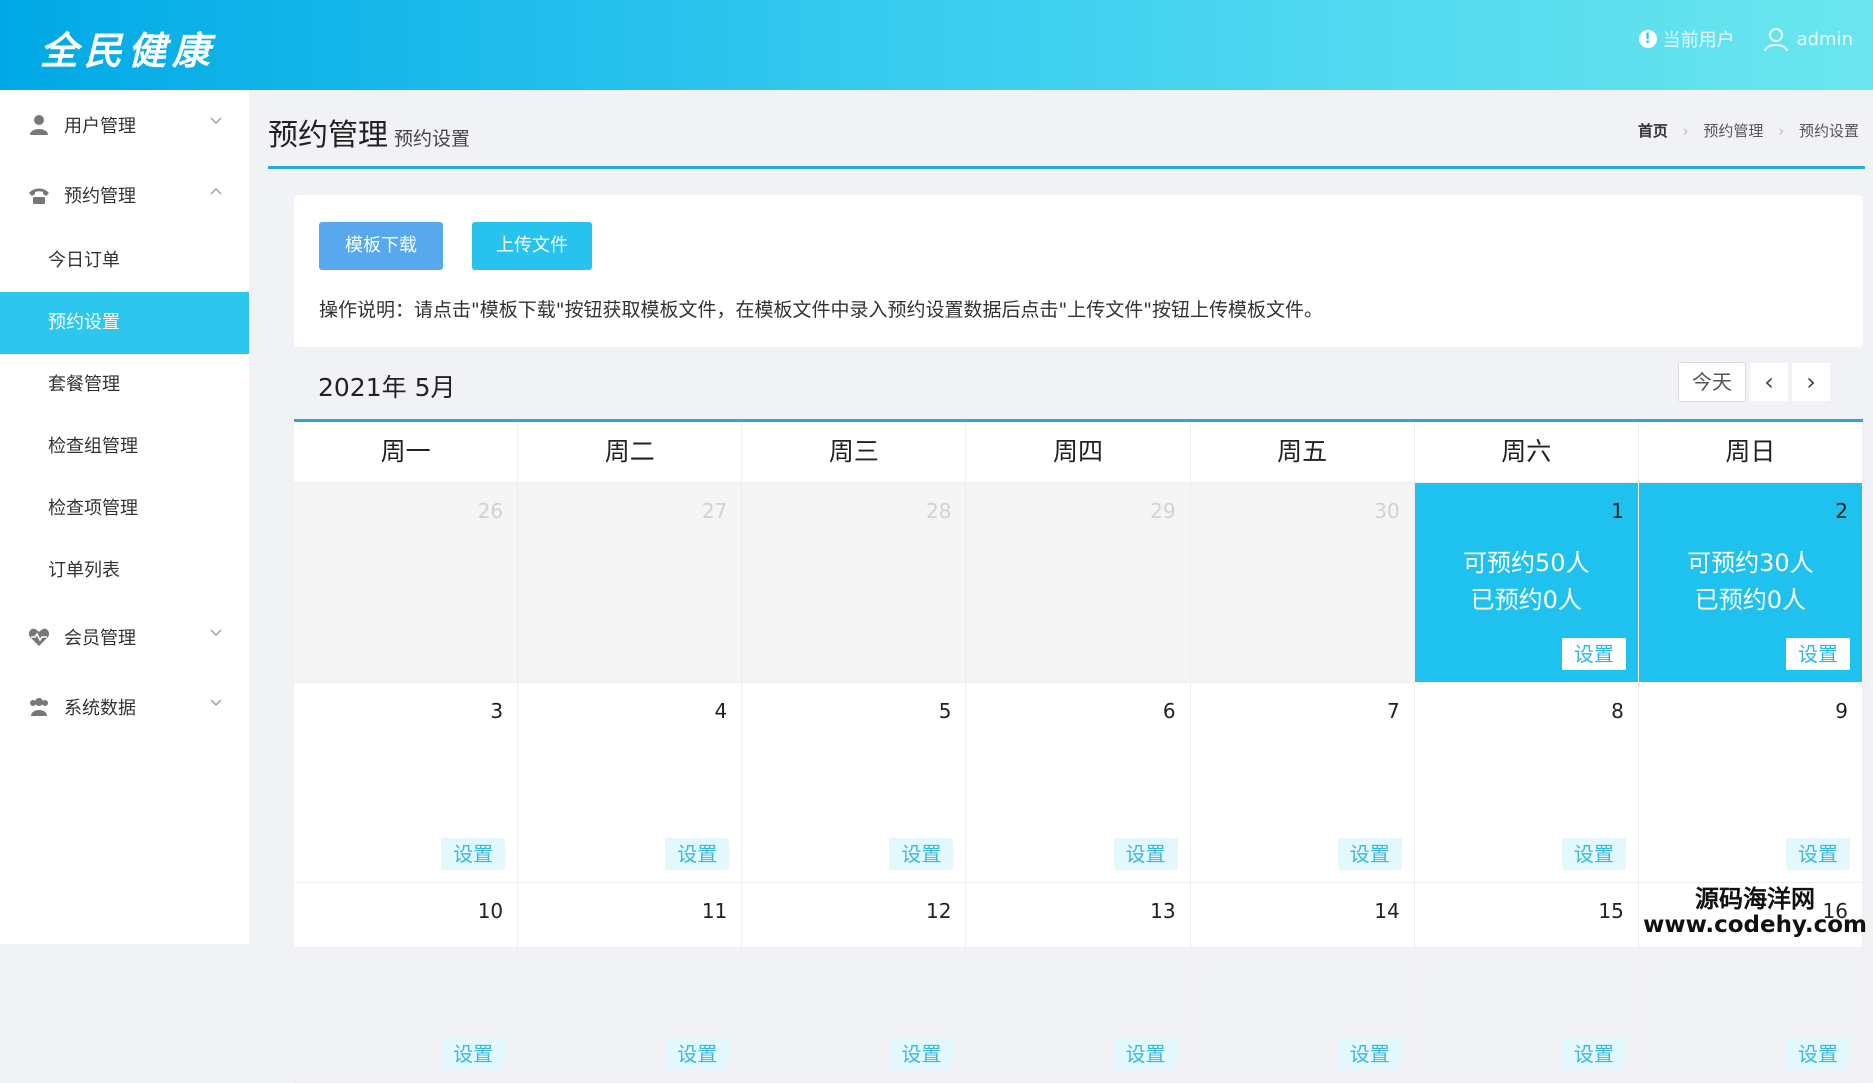 This screenshot has width=1873, height=1083. I want to click on breadcrumb: 首页 › 预约管理 › 预约设置, so click(1748, 130).